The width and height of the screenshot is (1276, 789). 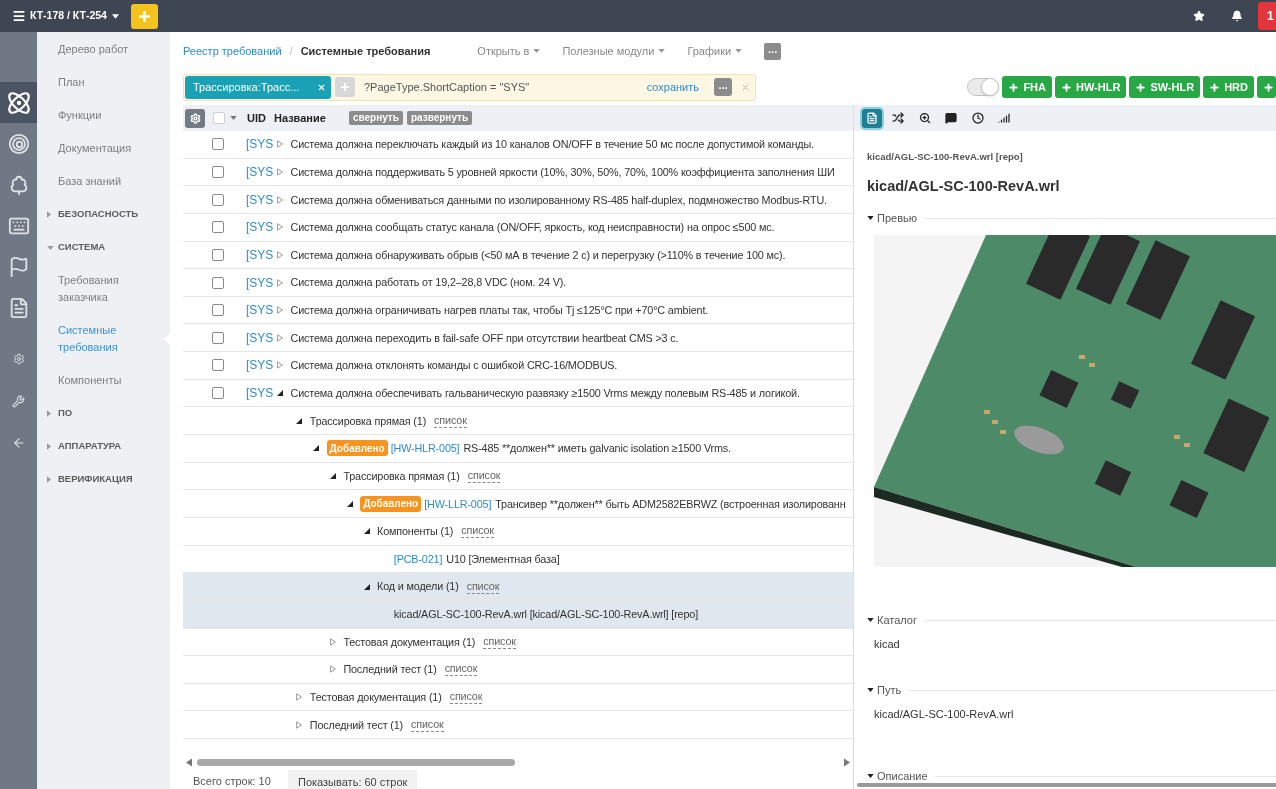 I want to click on filter-query: ?PageType.ShortCaption = "SYS", so click(x=505, y=87).